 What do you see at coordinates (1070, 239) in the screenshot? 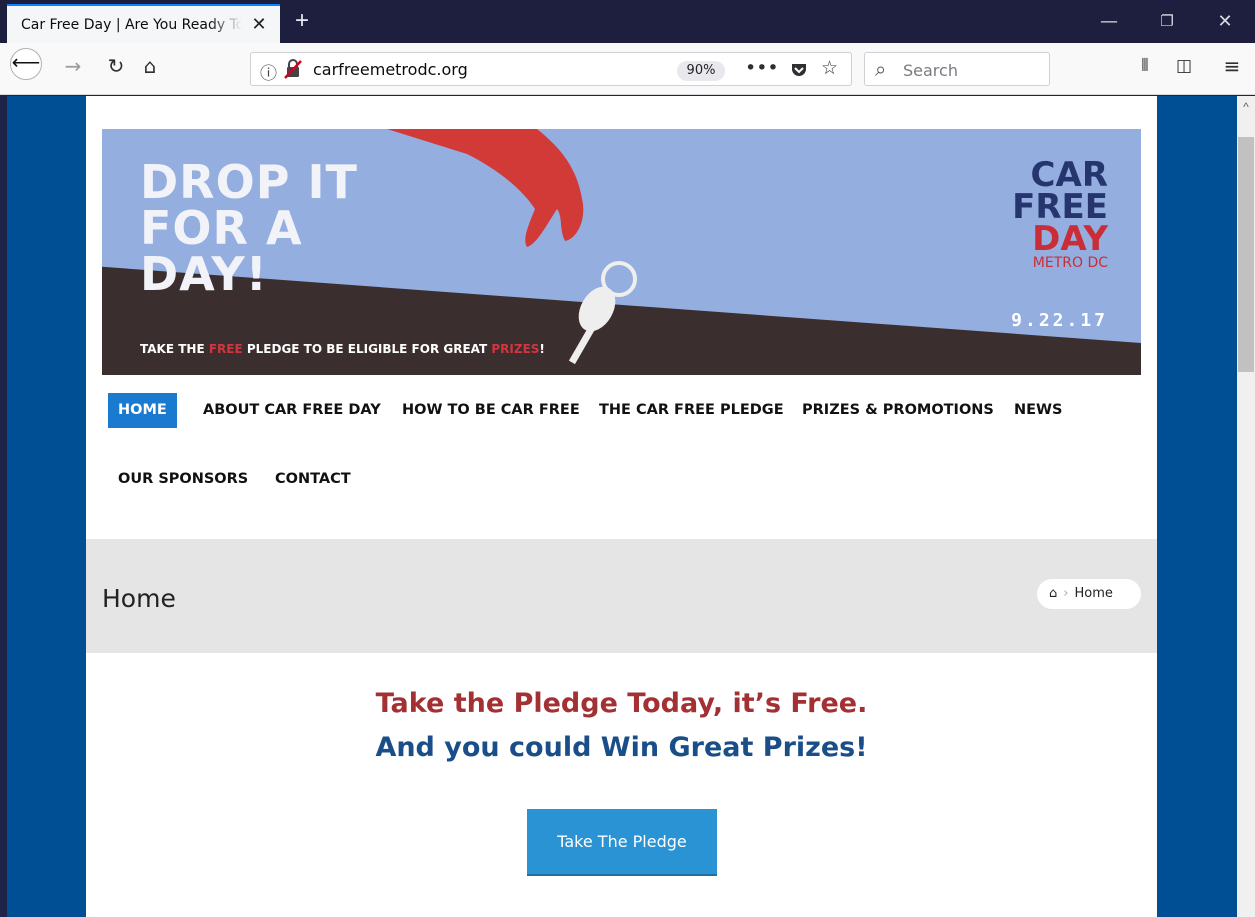
I see `logo-day: DAY` at bounding box center [1070, 239].